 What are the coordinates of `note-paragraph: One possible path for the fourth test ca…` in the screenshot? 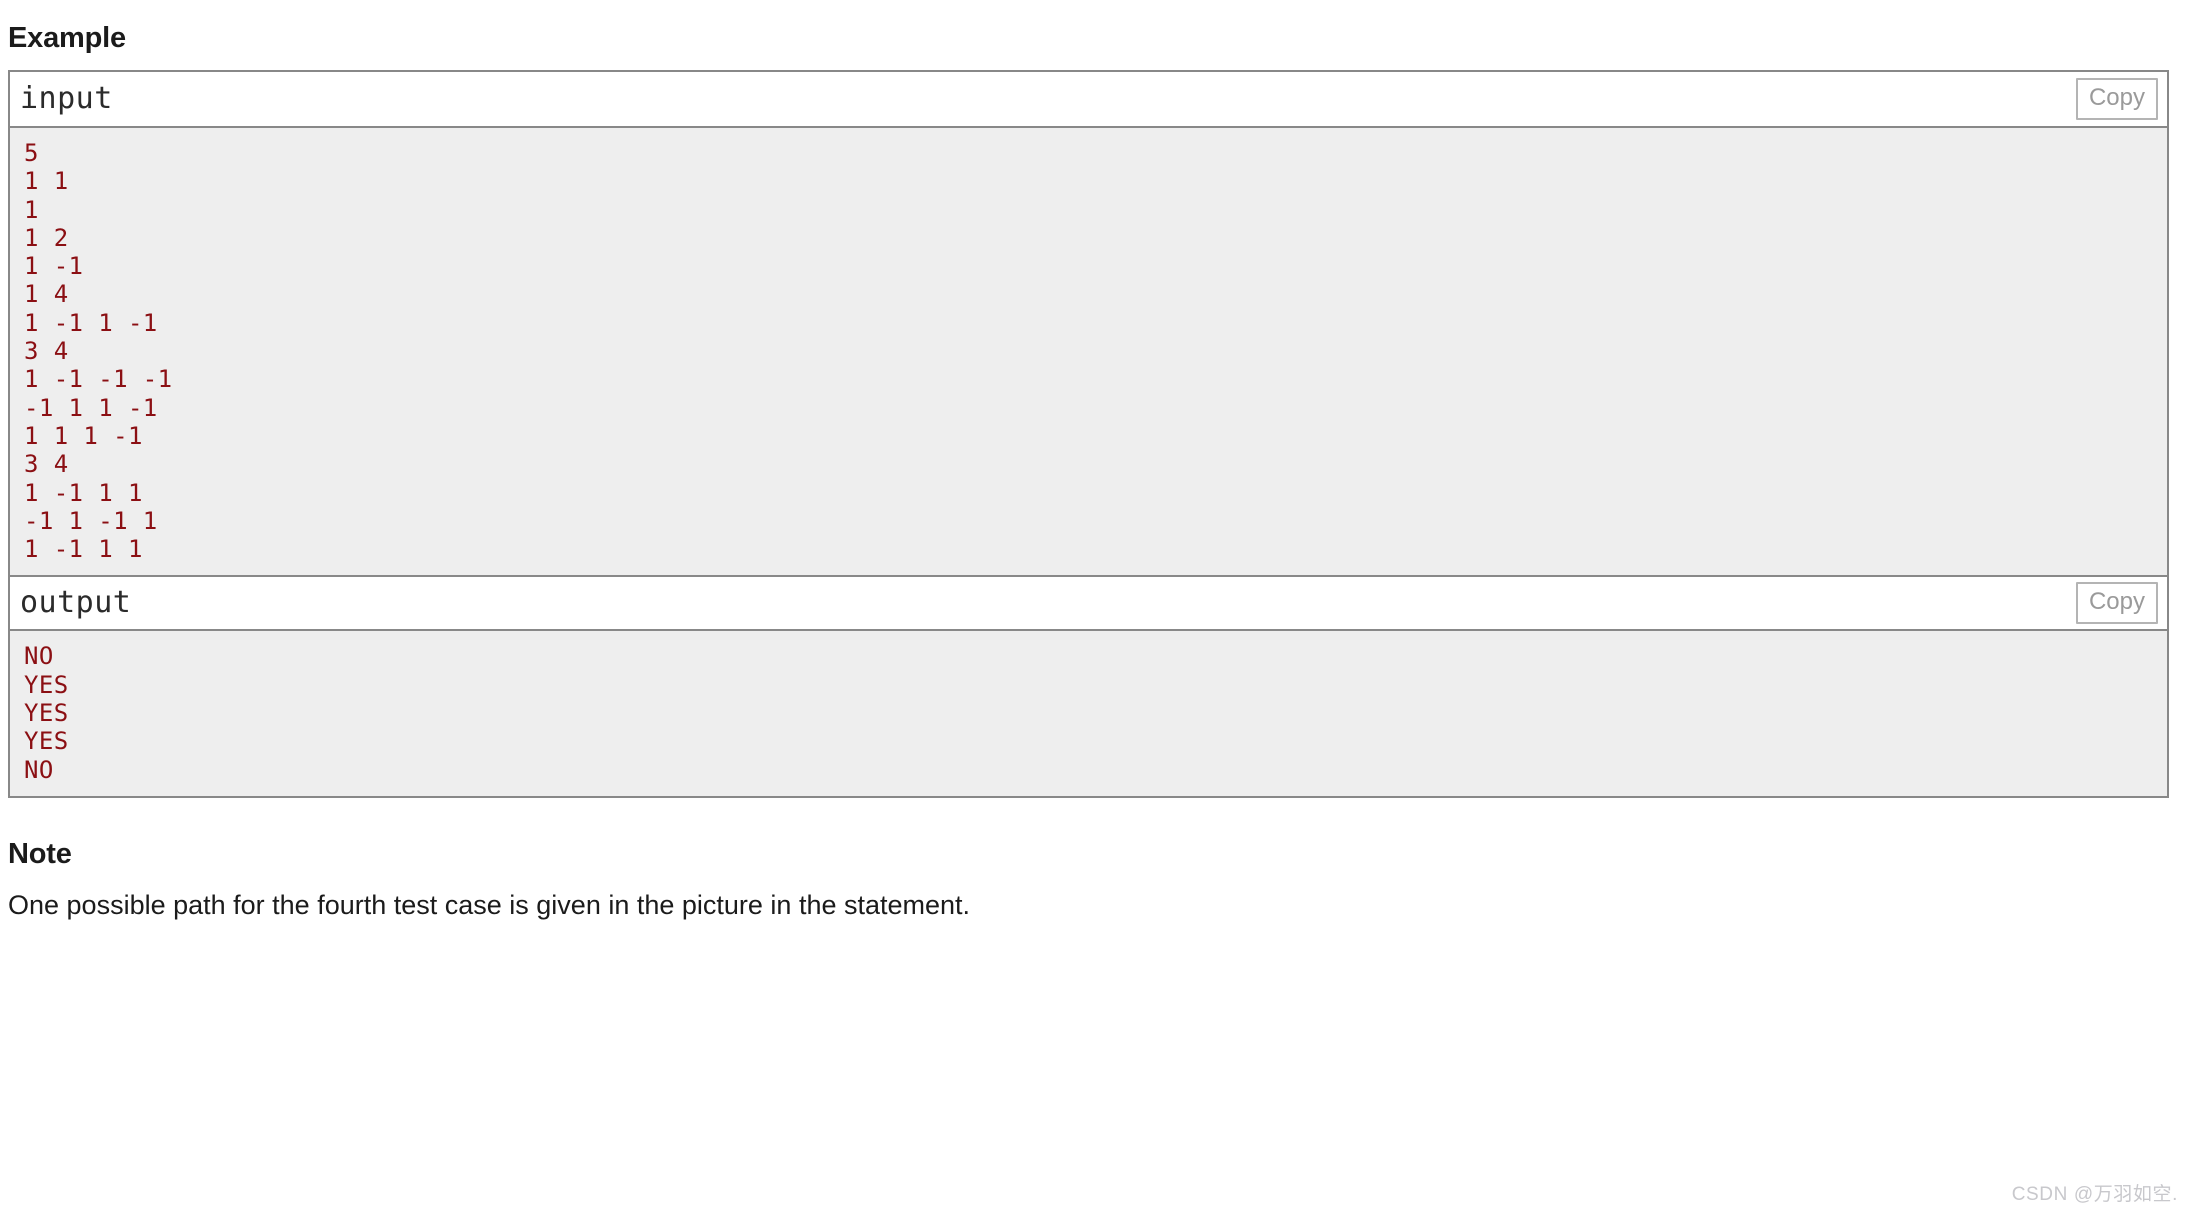 It's located at (489, 904).